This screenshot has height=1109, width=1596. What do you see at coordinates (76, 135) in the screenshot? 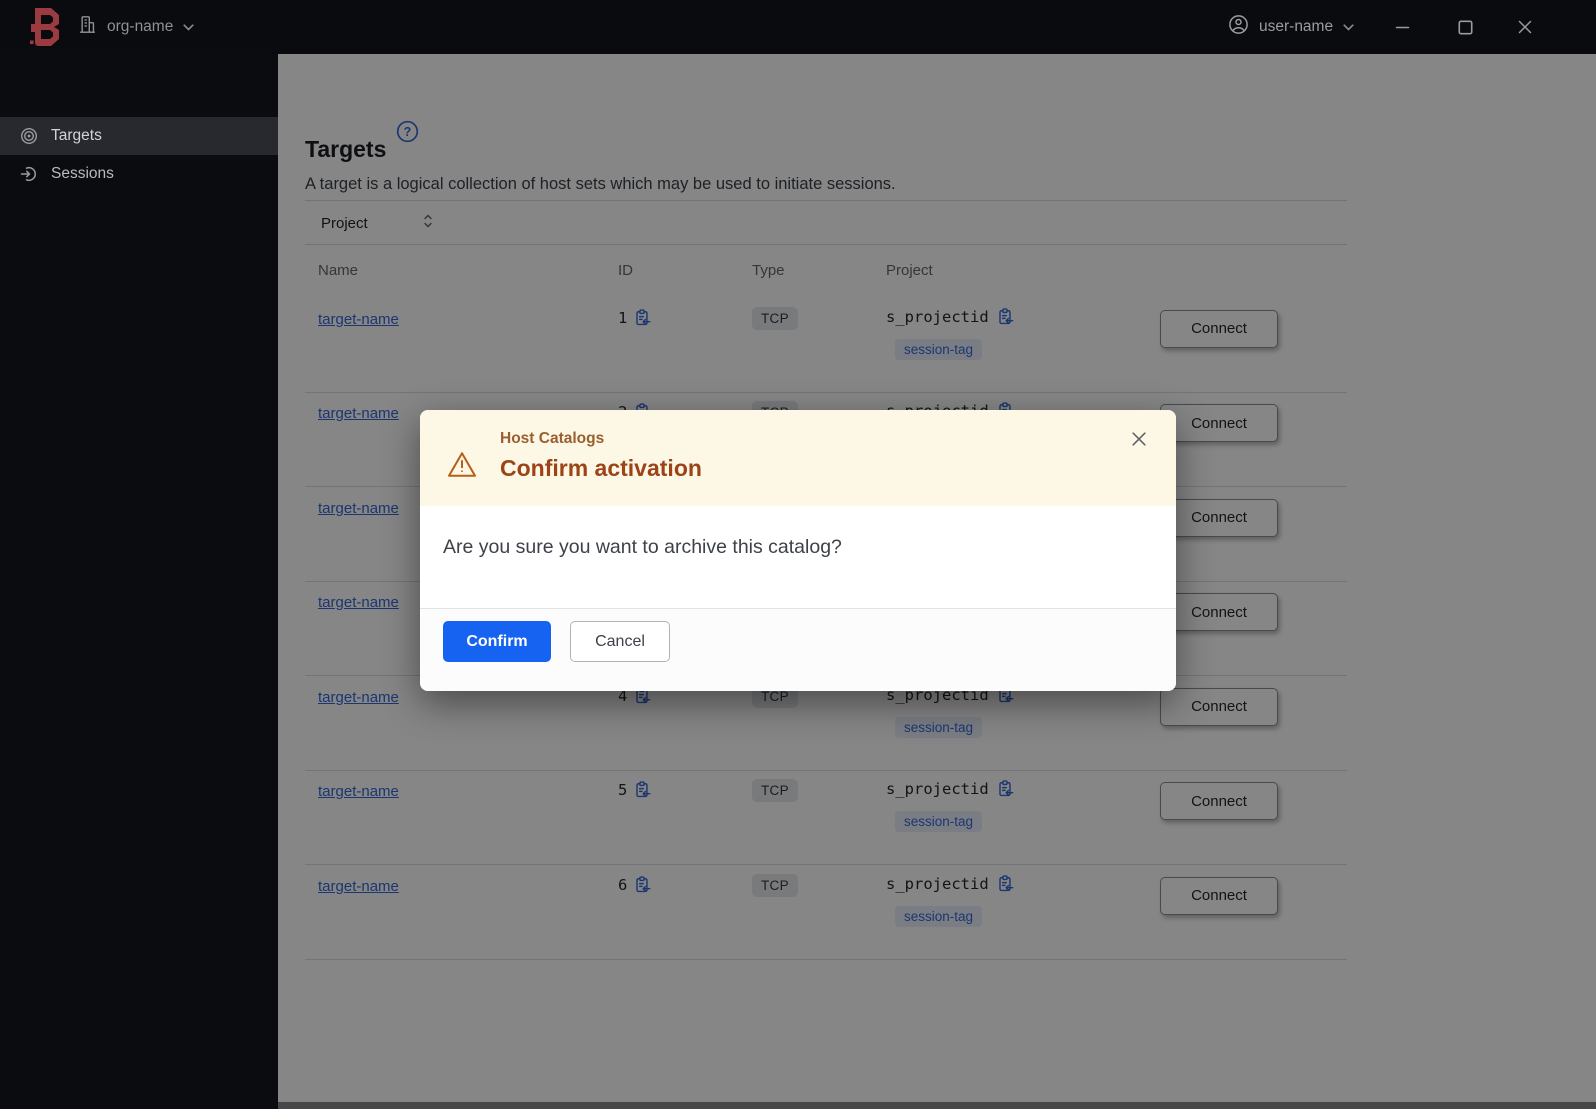
I see `sidebar-item-label: Targets` at bounding box center [76, 135].